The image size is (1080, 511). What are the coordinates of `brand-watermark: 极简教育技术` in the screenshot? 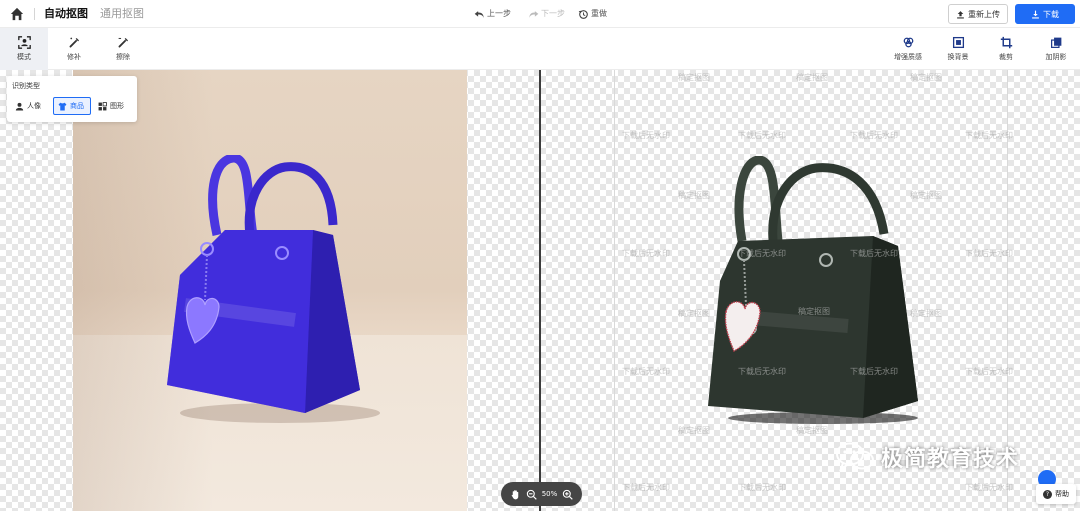 It's located at (927, 457).